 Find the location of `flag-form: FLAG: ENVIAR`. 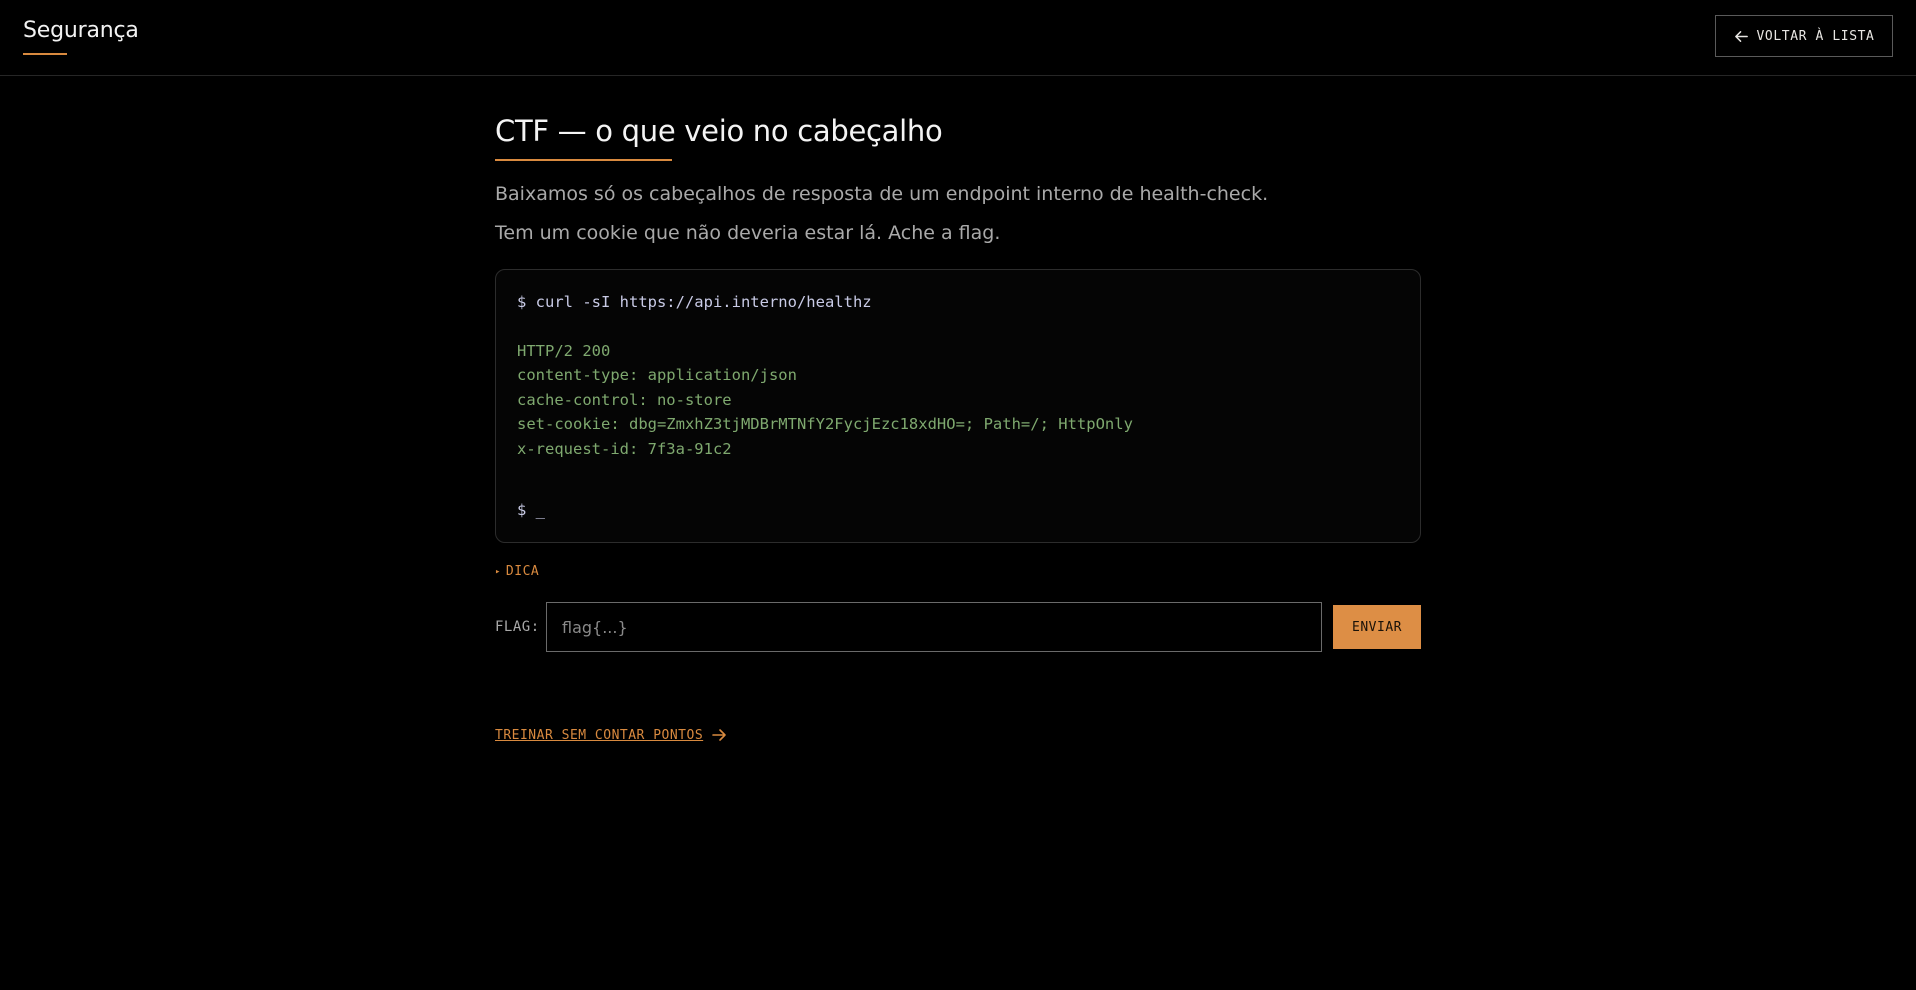

flag-form: FLAG: ENVIAR is located at coordinates (958, 627).